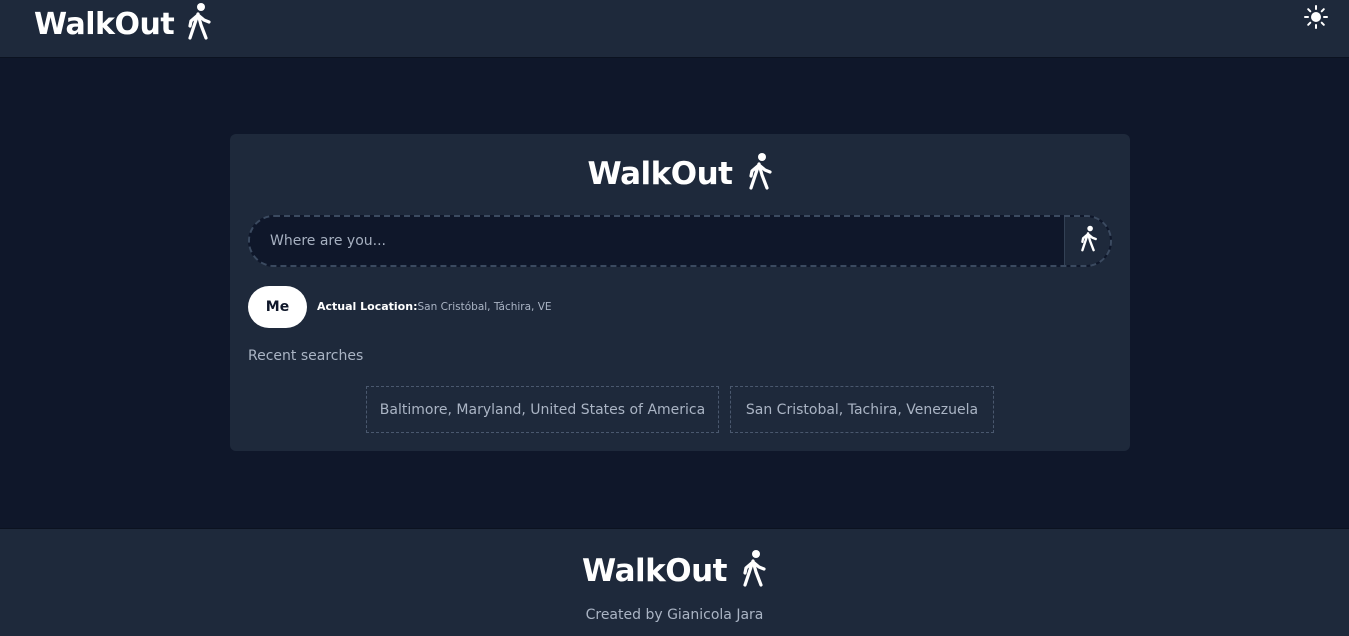 This screenshot has height=636, width=1349. I want to click on actual-location-label: Actual Location:, so click(367, 306).